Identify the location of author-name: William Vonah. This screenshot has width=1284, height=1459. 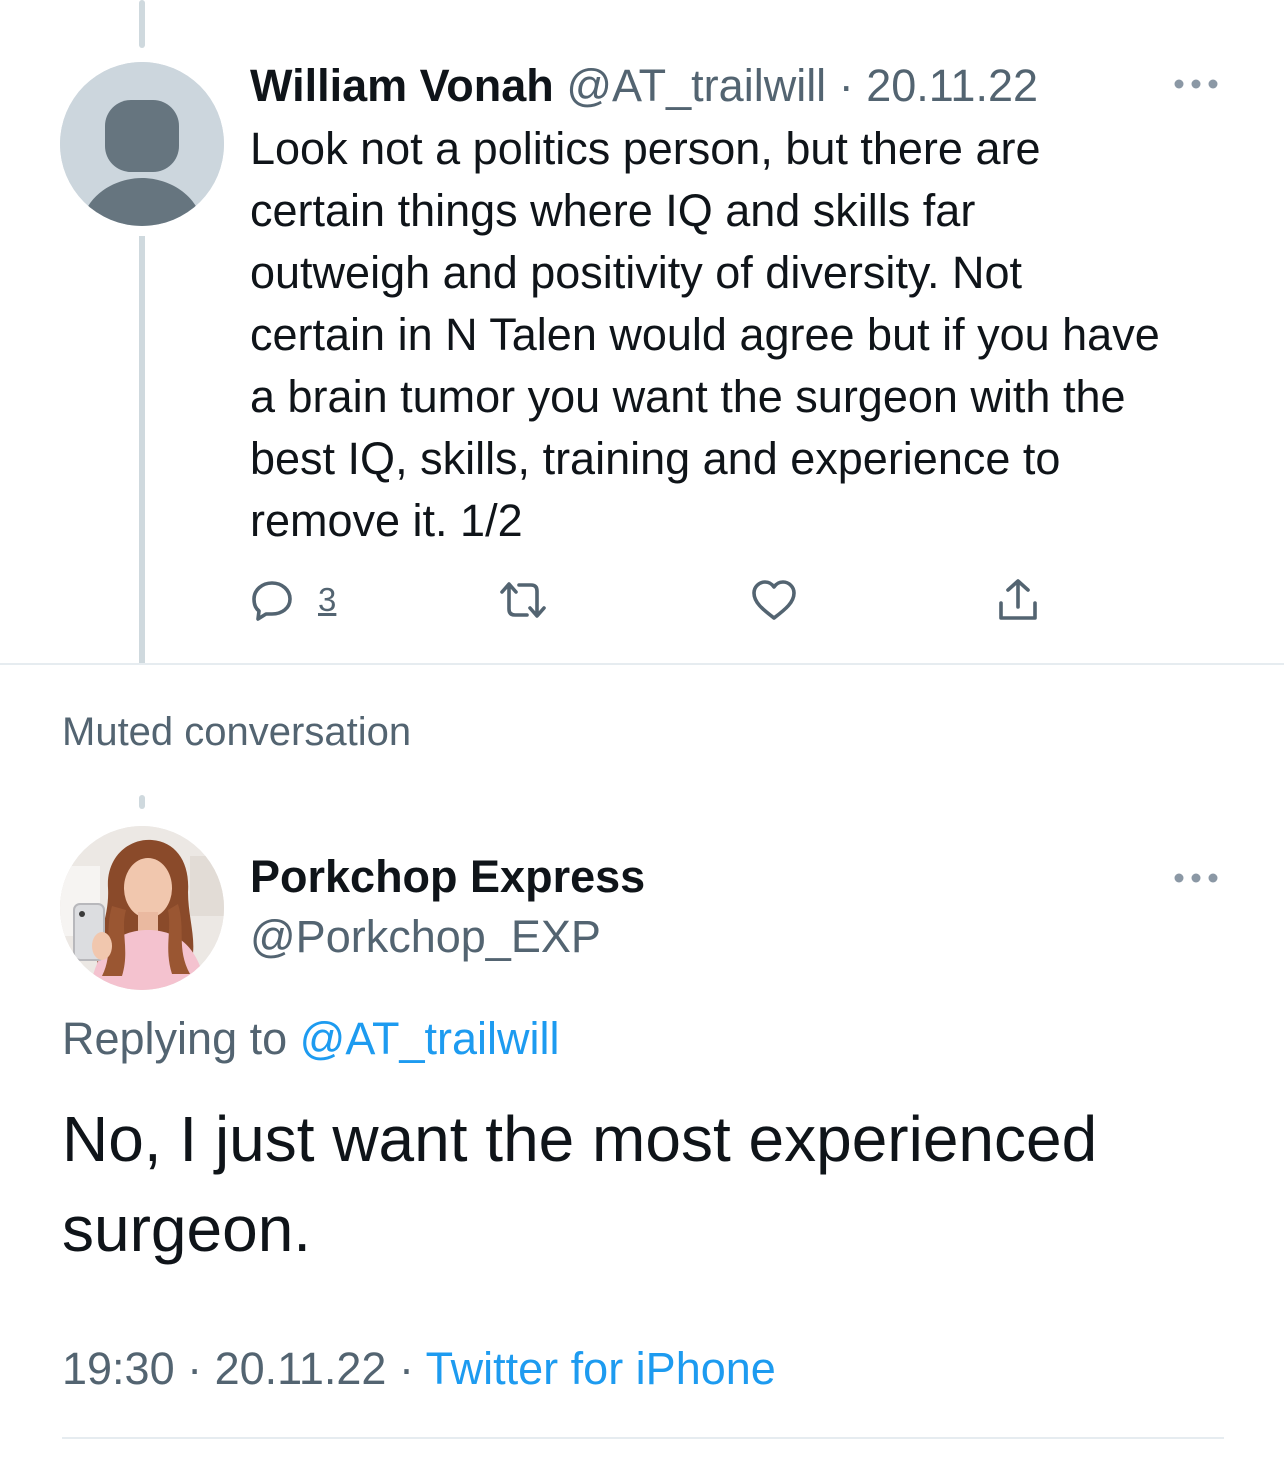
(402, 85).